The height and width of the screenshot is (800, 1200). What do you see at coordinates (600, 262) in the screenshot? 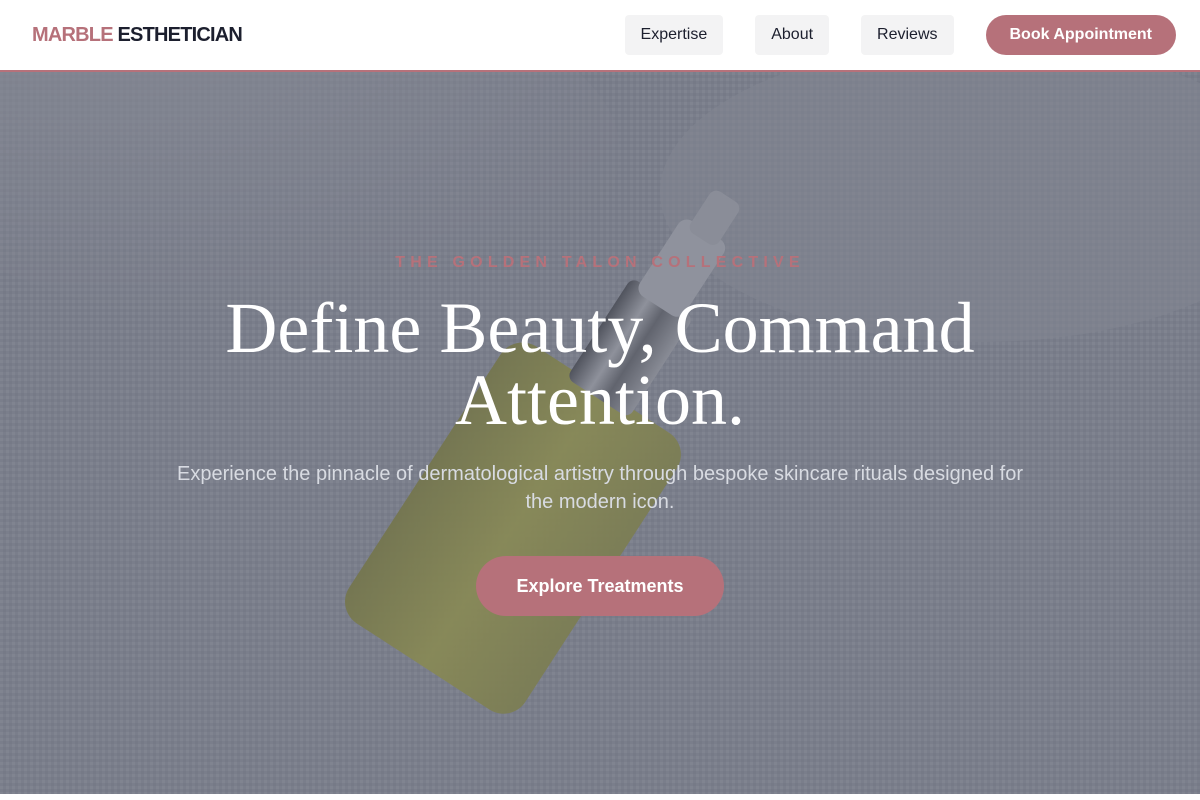
I see `hero-eyebrow: THE GOLDEN TALON COLLECTIVE` at bounding box center [600, 262].